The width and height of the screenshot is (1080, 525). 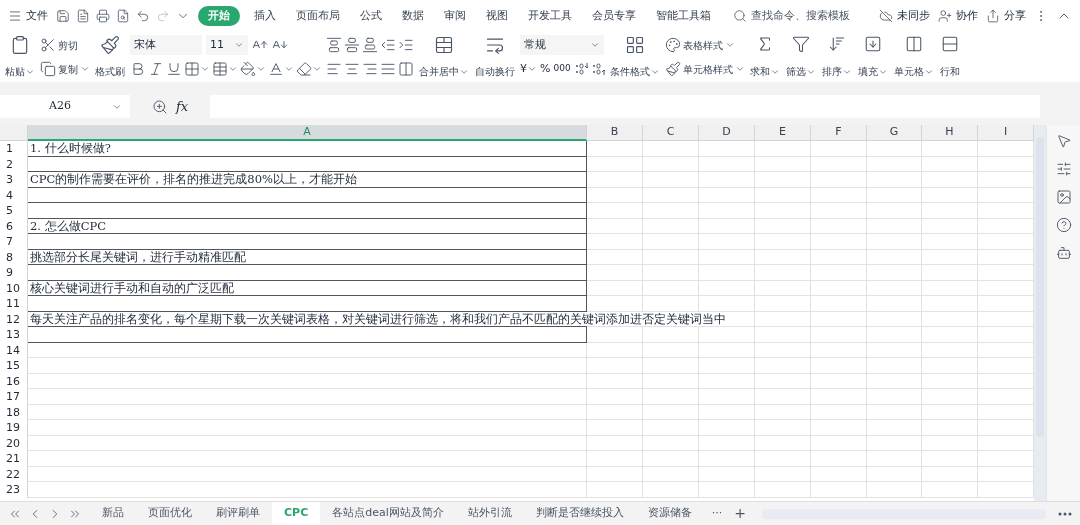 I want to click on ribbon-button: 行和, so click(x=949, y=57).